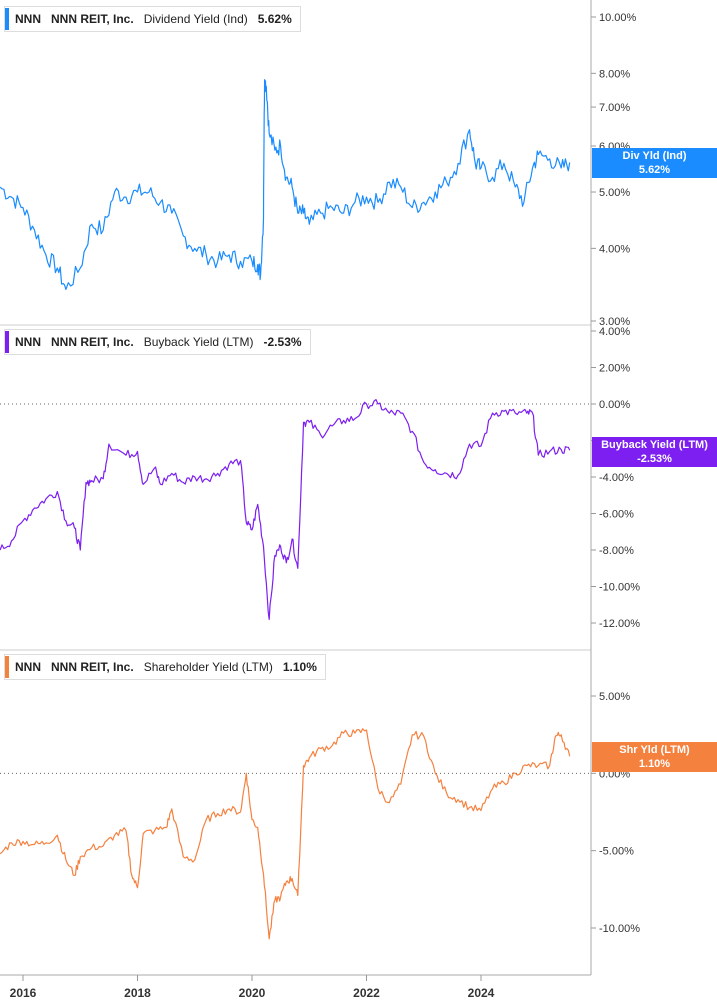  I want to click on value-badge-dividend-yield: Div Yld (Ind) 5.62%, so click(654, 163).